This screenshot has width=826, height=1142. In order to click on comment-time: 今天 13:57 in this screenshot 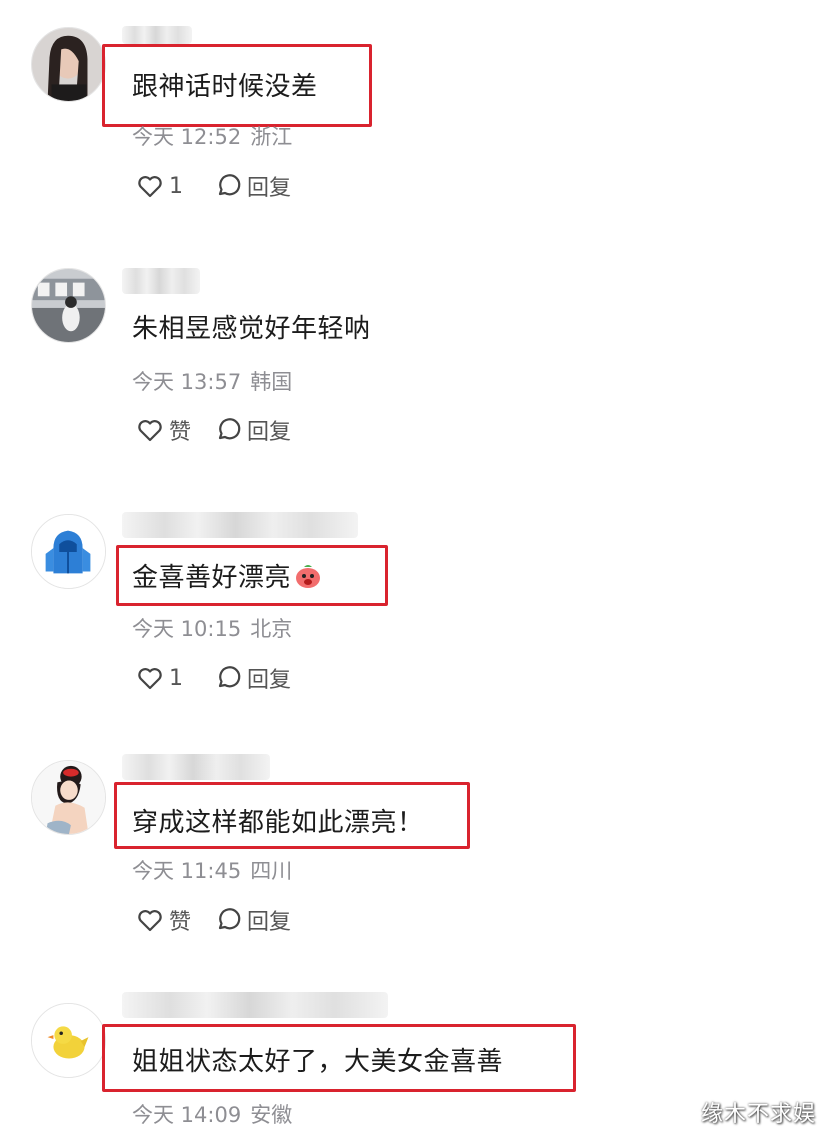, I will do `click(187, 382)`.